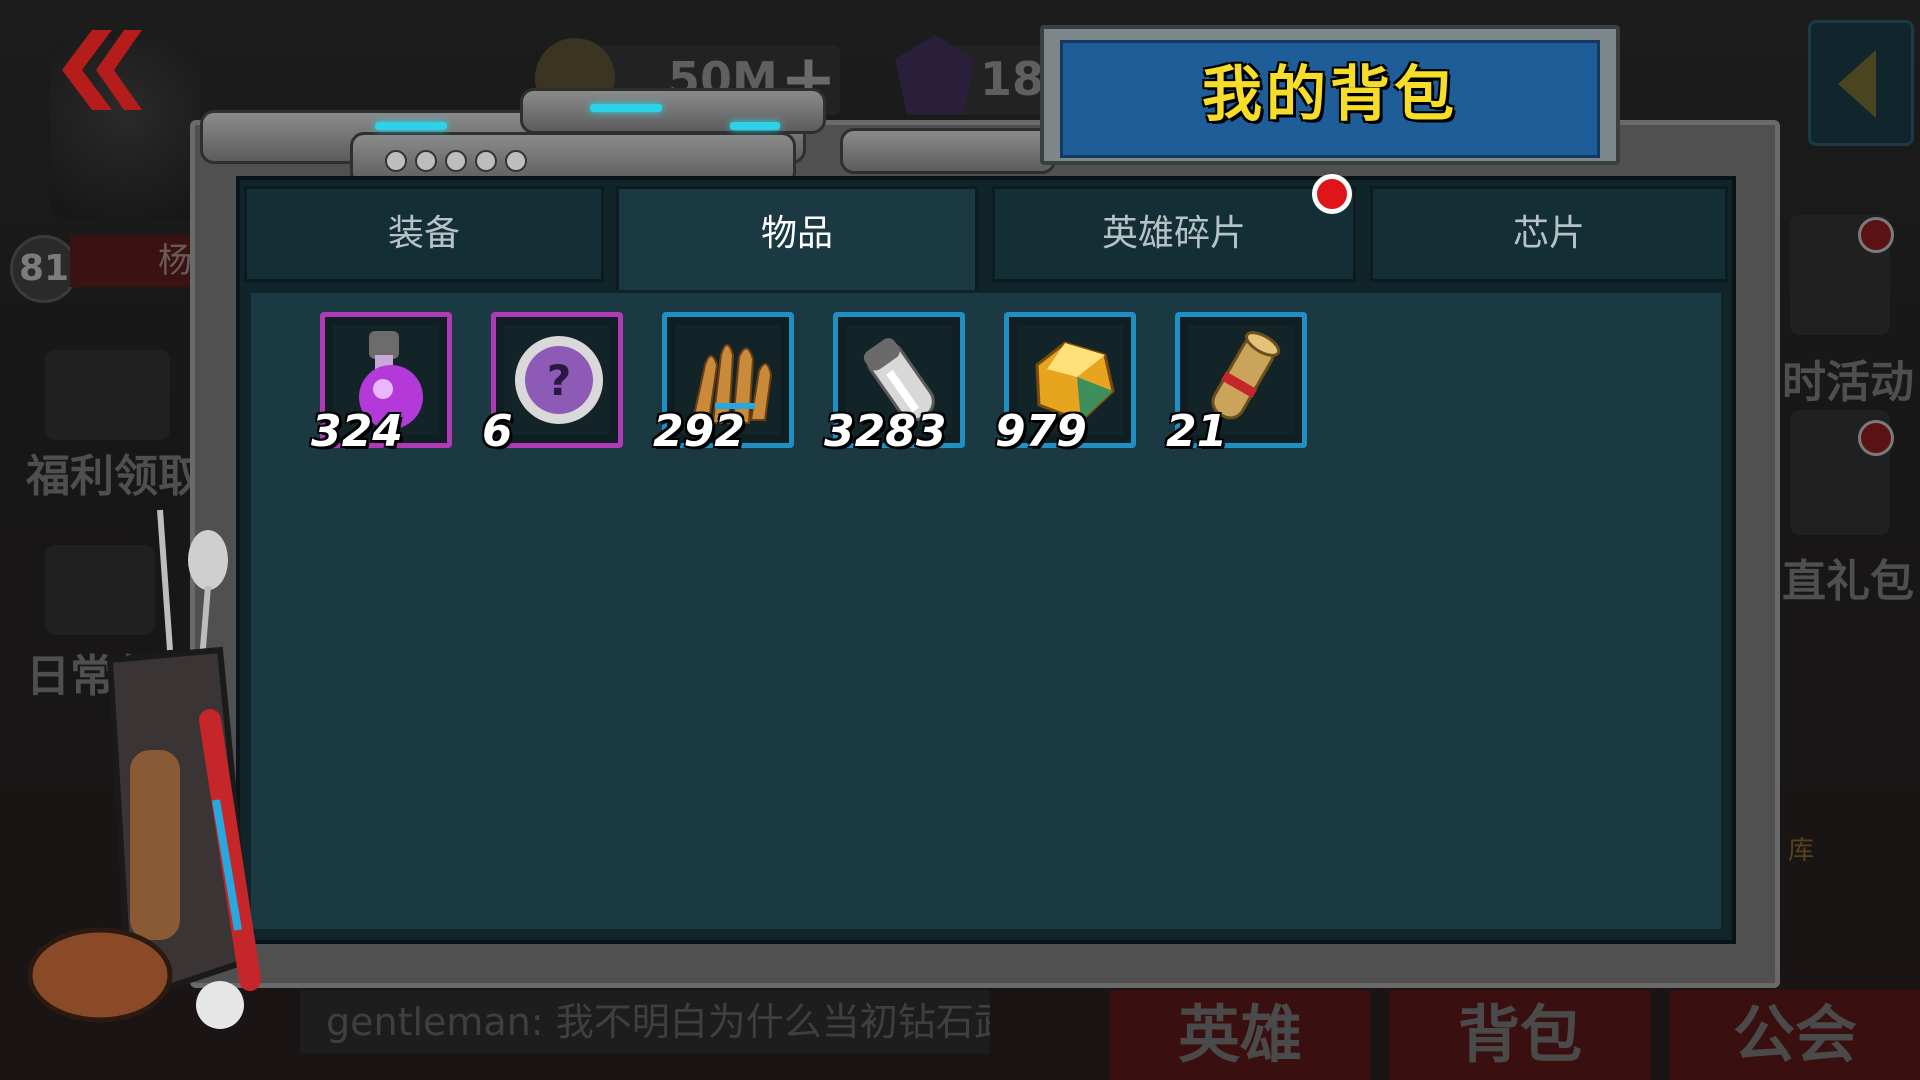 This screenshot has width=1920, height=1080. I want to click on item-slot: ? 6, so click(552, 384).